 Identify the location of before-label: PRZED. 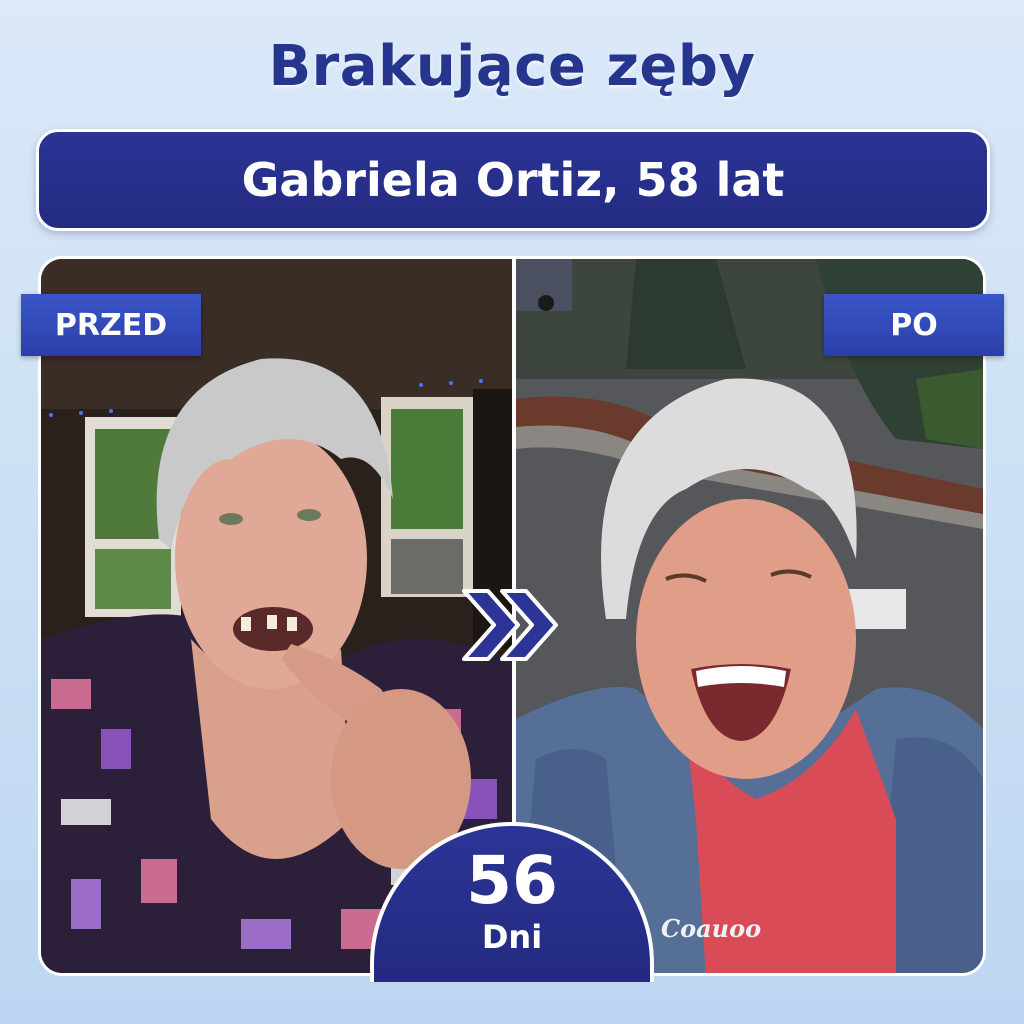
(111, 325).